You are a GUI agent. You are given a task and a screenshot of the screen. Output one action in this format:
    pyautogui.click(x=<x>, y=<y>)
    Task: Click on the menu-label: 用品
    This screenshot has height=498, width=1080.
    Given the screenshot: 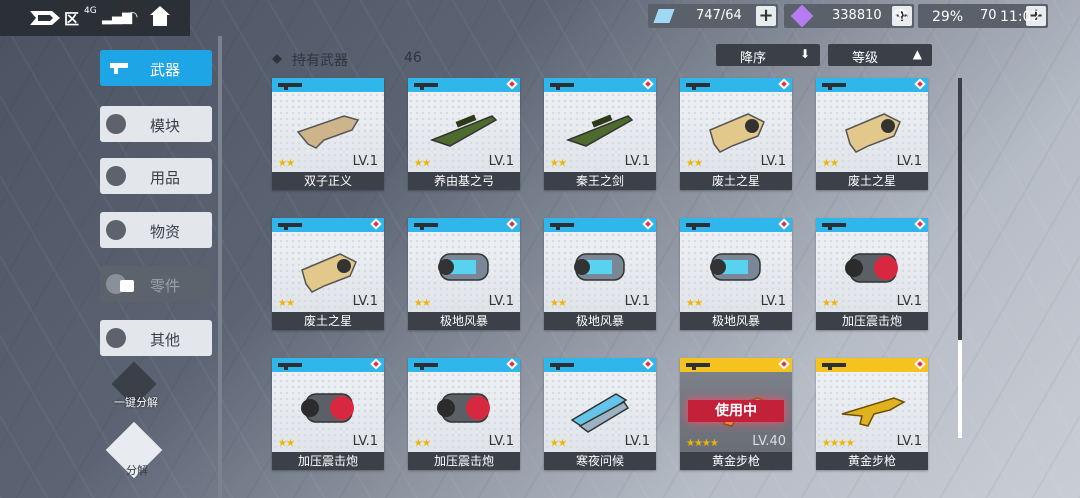 What is the action you would take?
    pyautogui.click(x=165, y=178)
    